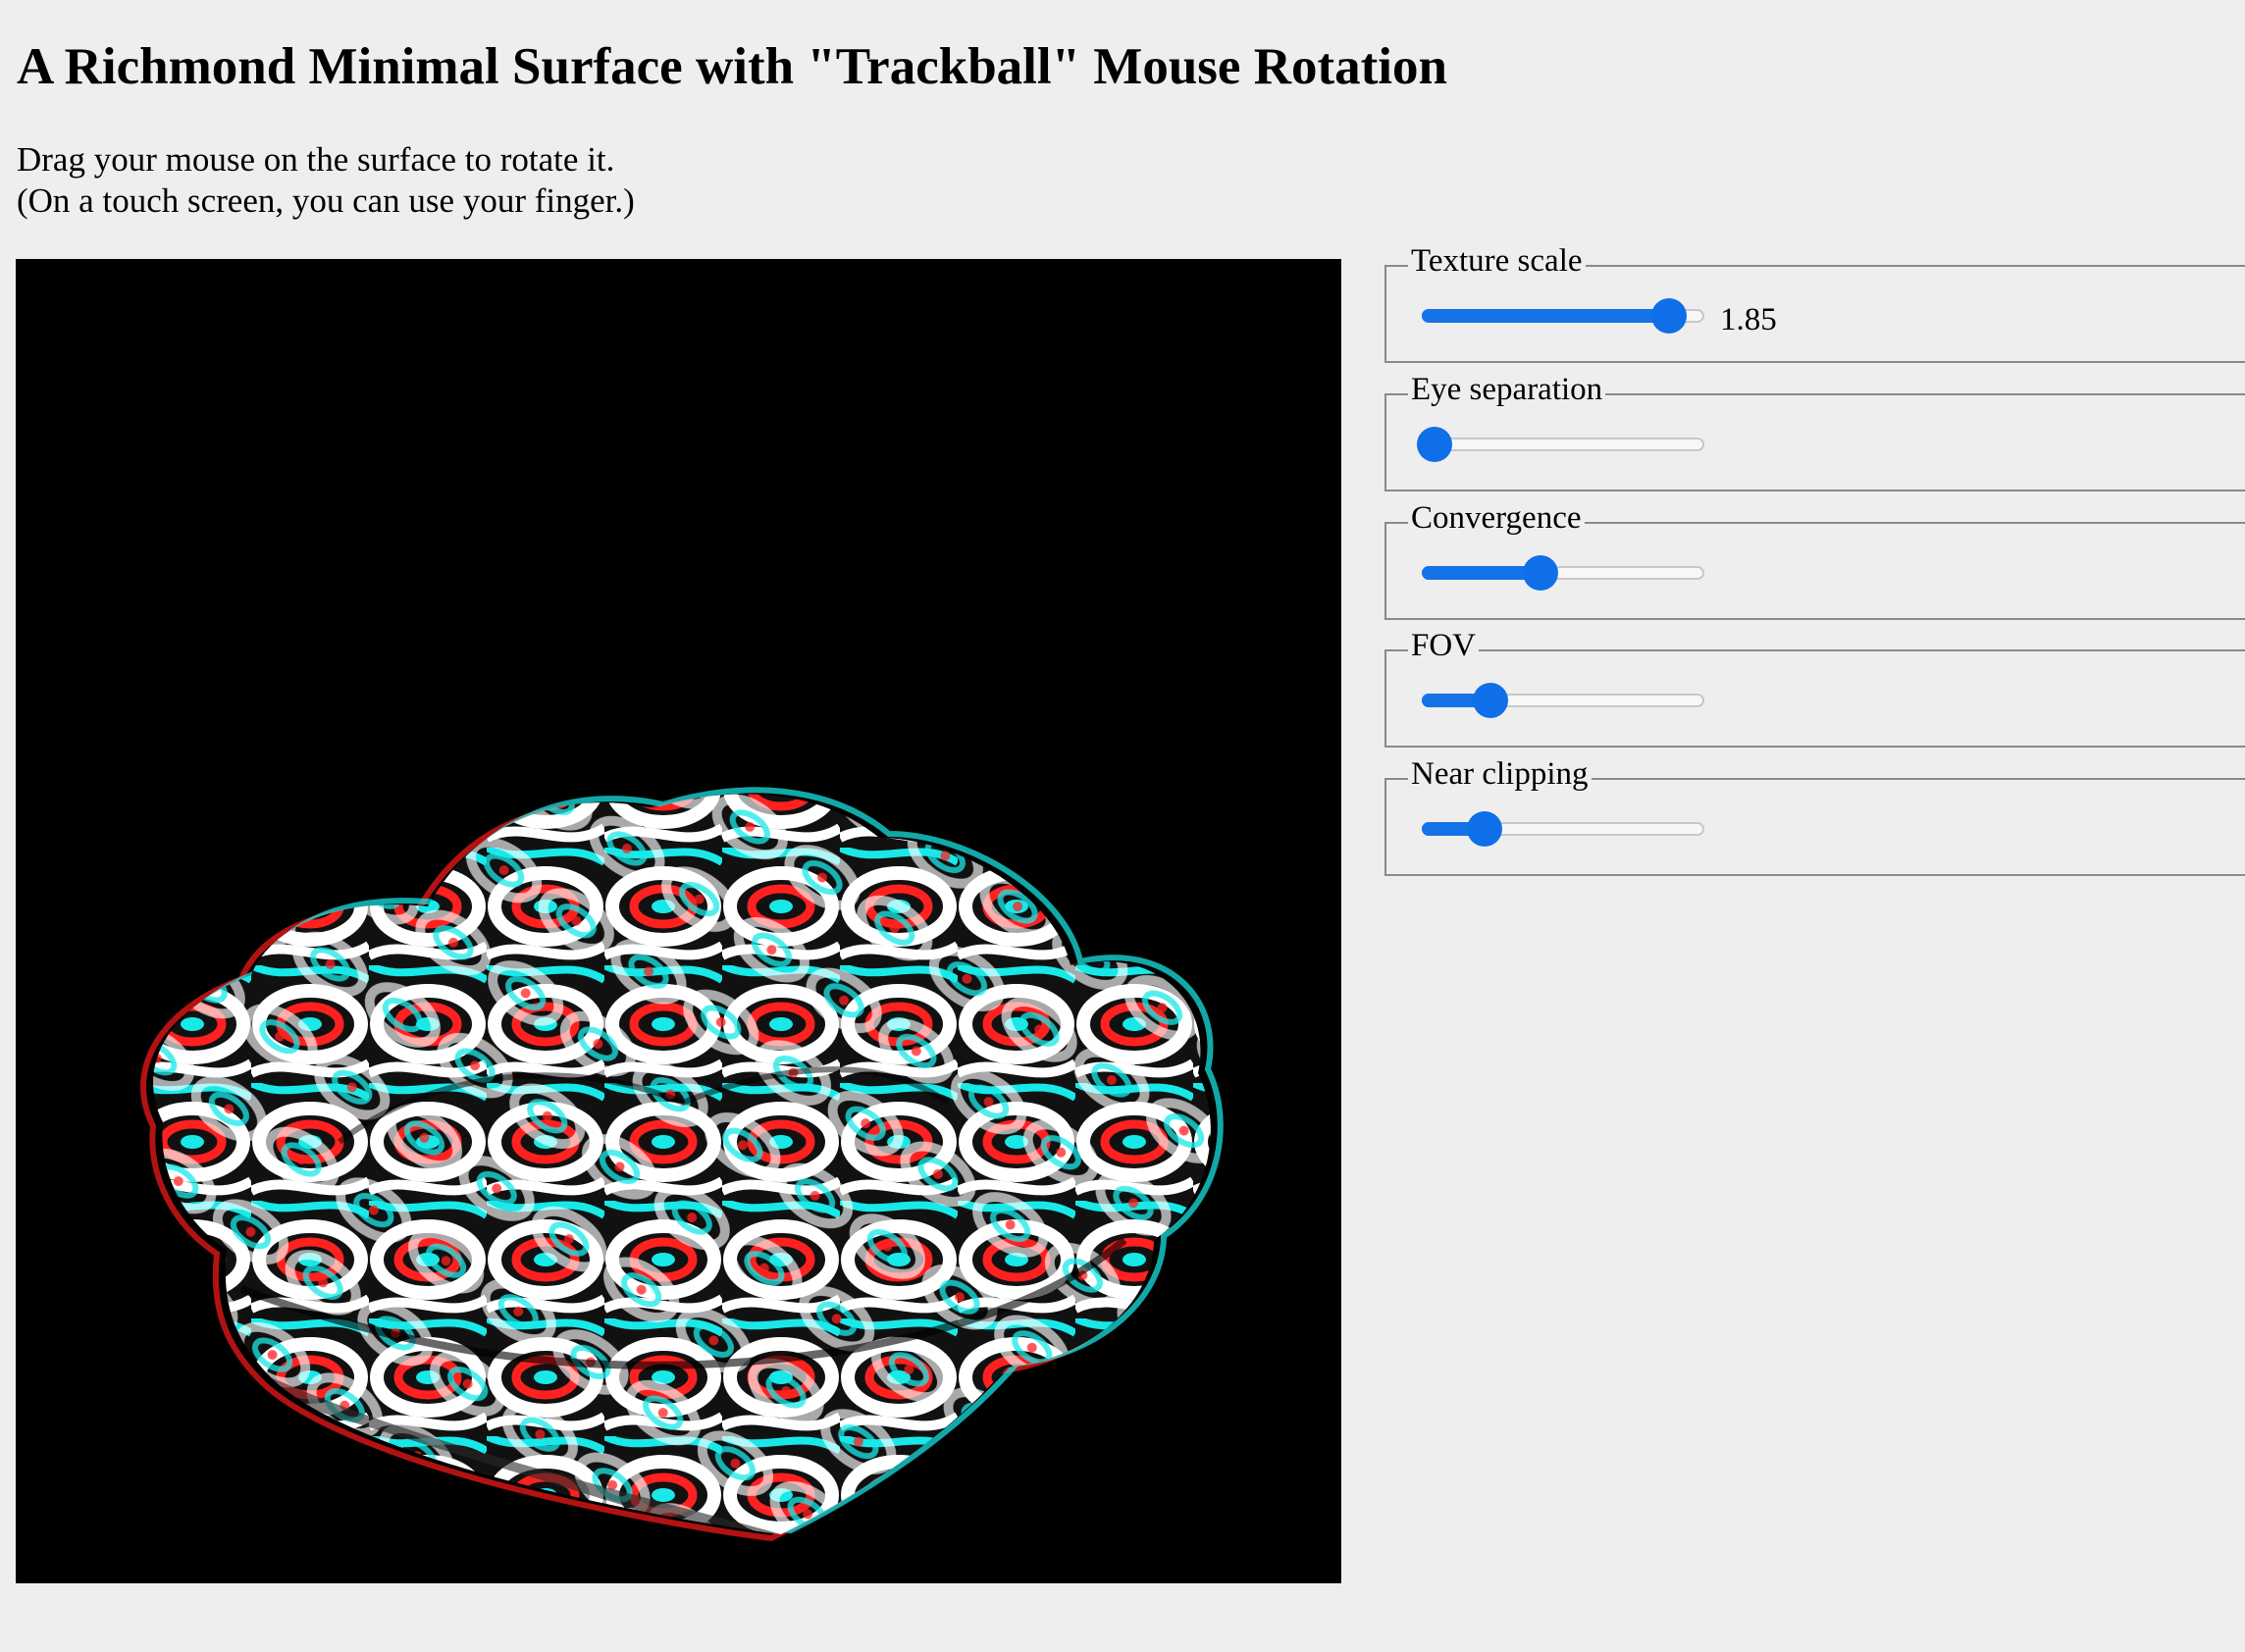 The height and width of the screenshot is (1652, 2245). What do you see at coordinates (1497, 518) in the screenshot?
I see `convergence-label: Convergence` at bounding box center [1497, 518].